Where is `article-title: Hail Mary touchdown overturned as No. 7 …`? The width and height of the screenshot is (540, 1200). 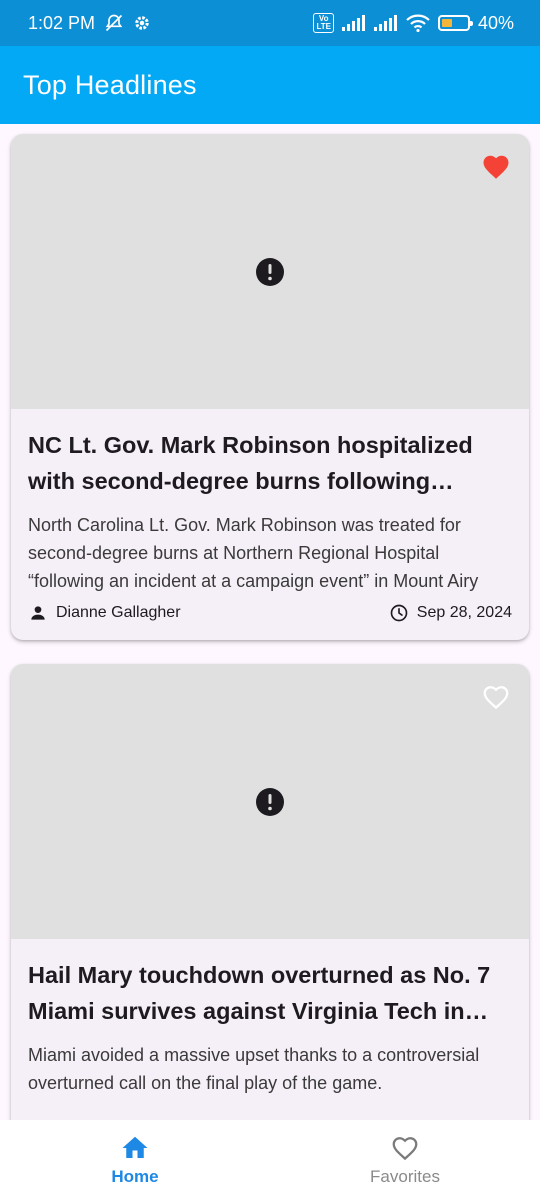 article-title: Hail Mary touchdown overturned as No. 7 … is located at coordinates (270, 993).